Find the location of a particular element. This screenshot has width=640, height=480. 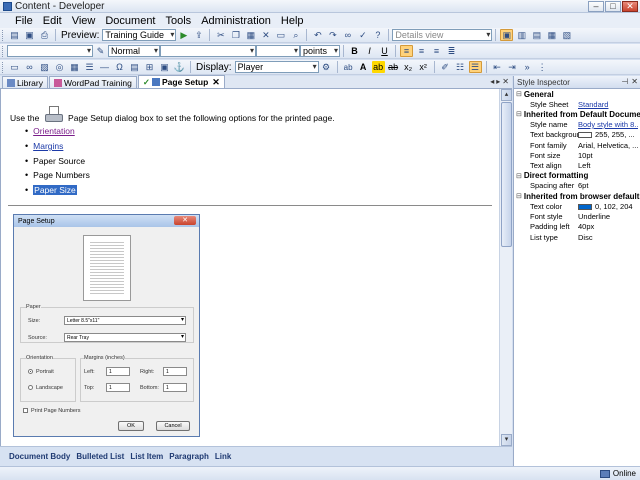

tab-wordpad-training: WordPad Training is located at coordinates (92, 82).